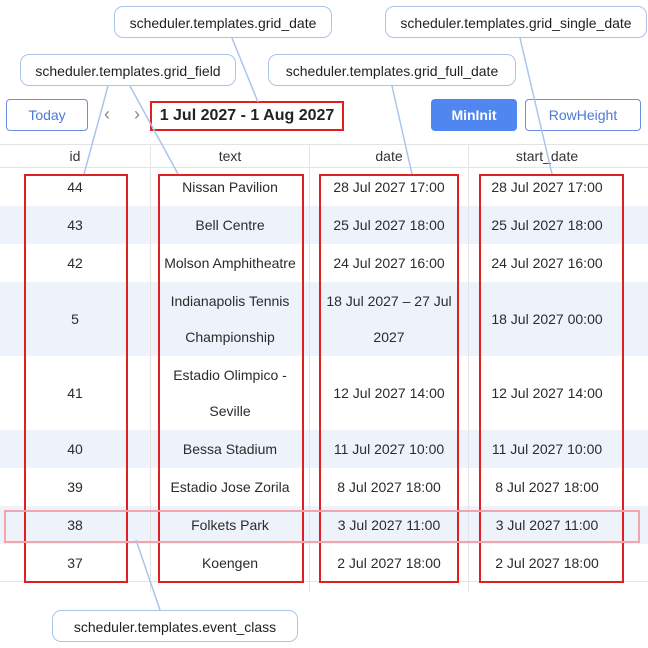  Describe the element at coordinates (230, 449) in the screenshot. I see `cell-text: Bessa Stadium` at that location.